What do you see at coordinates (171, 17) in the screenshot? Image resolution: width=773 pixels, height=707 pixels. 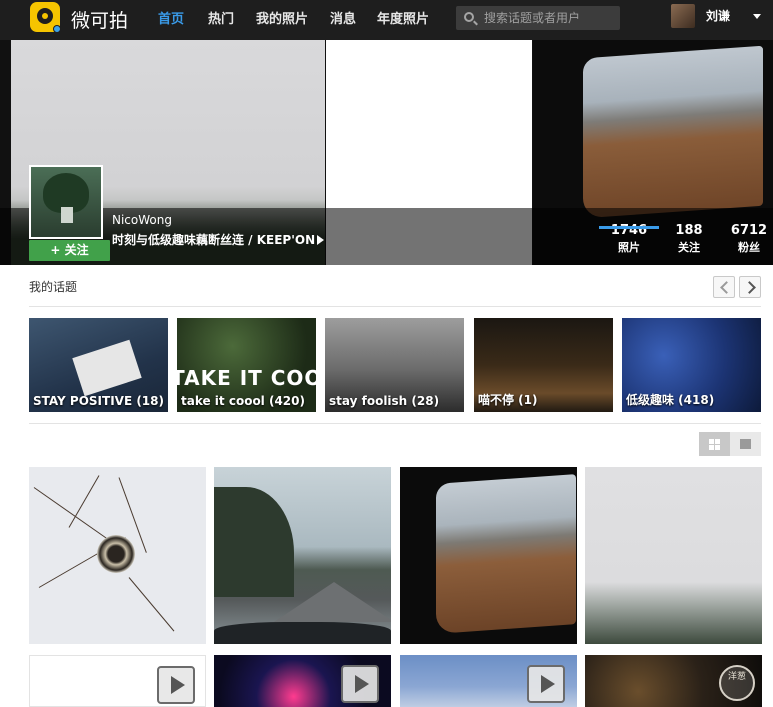 I see `nav-home: 首页` at bounding box center [171, 17].